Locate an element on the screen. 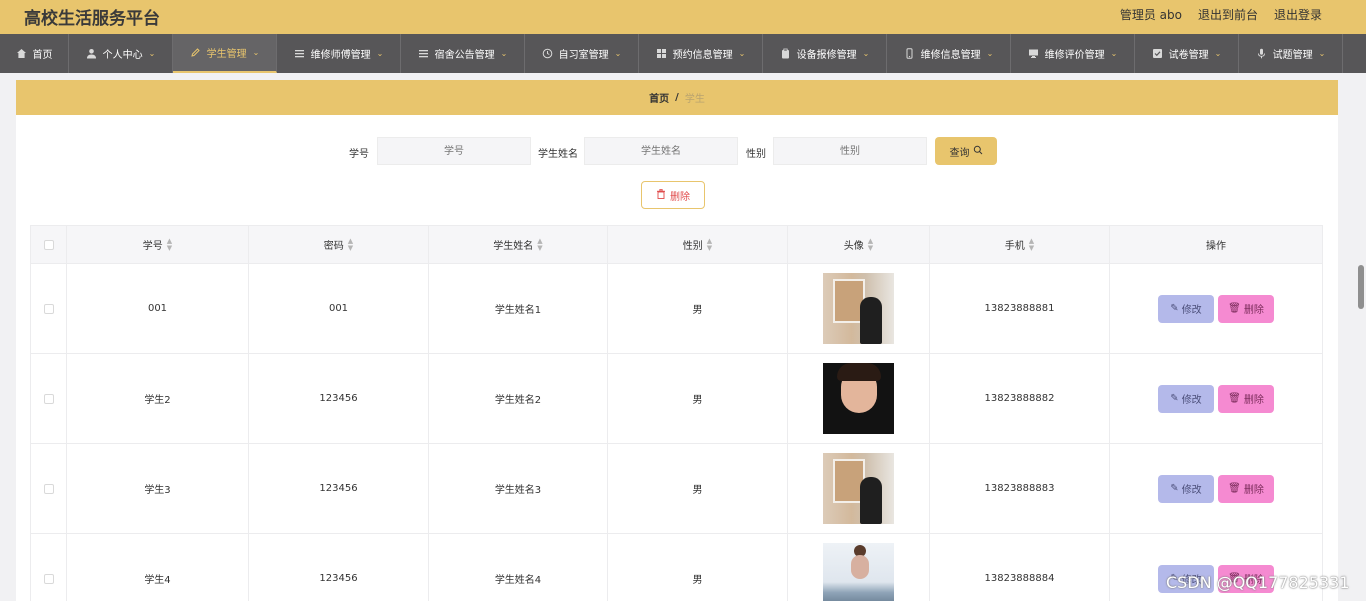  cell-password: 001 is located at coordinates (338, 308).